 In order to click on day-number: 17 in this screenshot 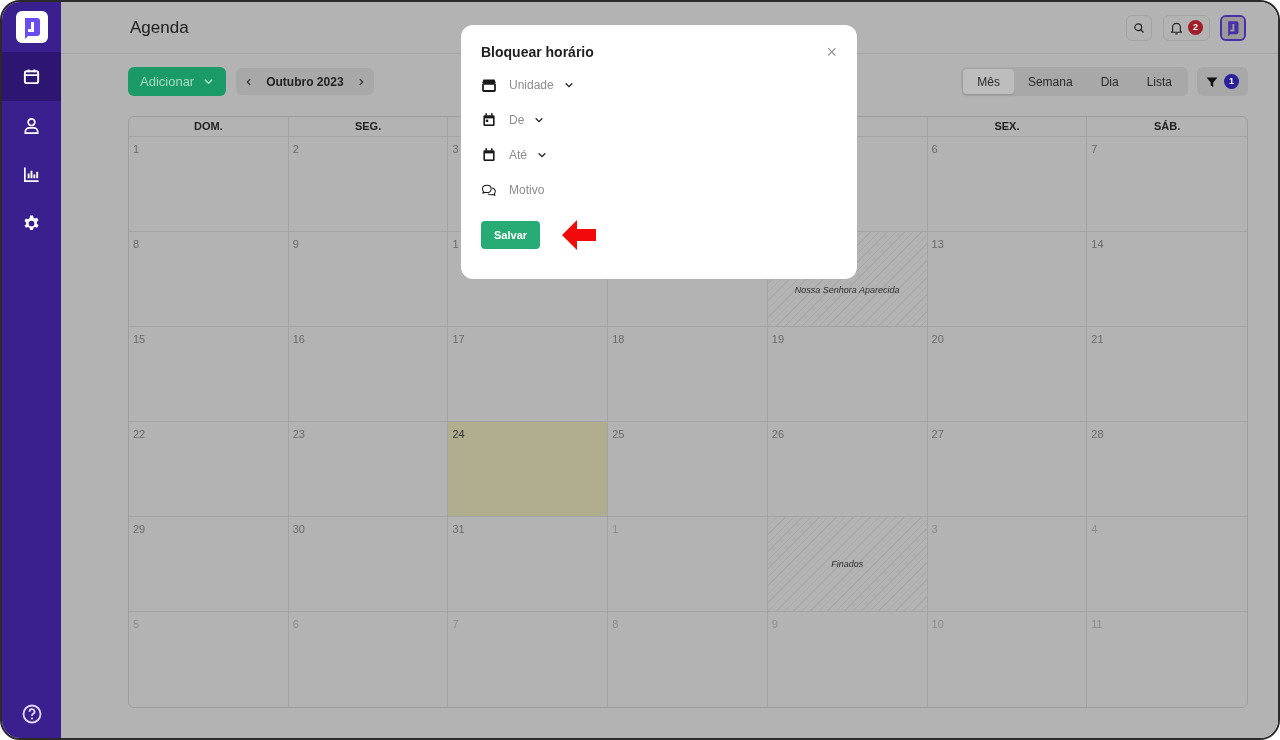, I will do `click(458, 339)`.